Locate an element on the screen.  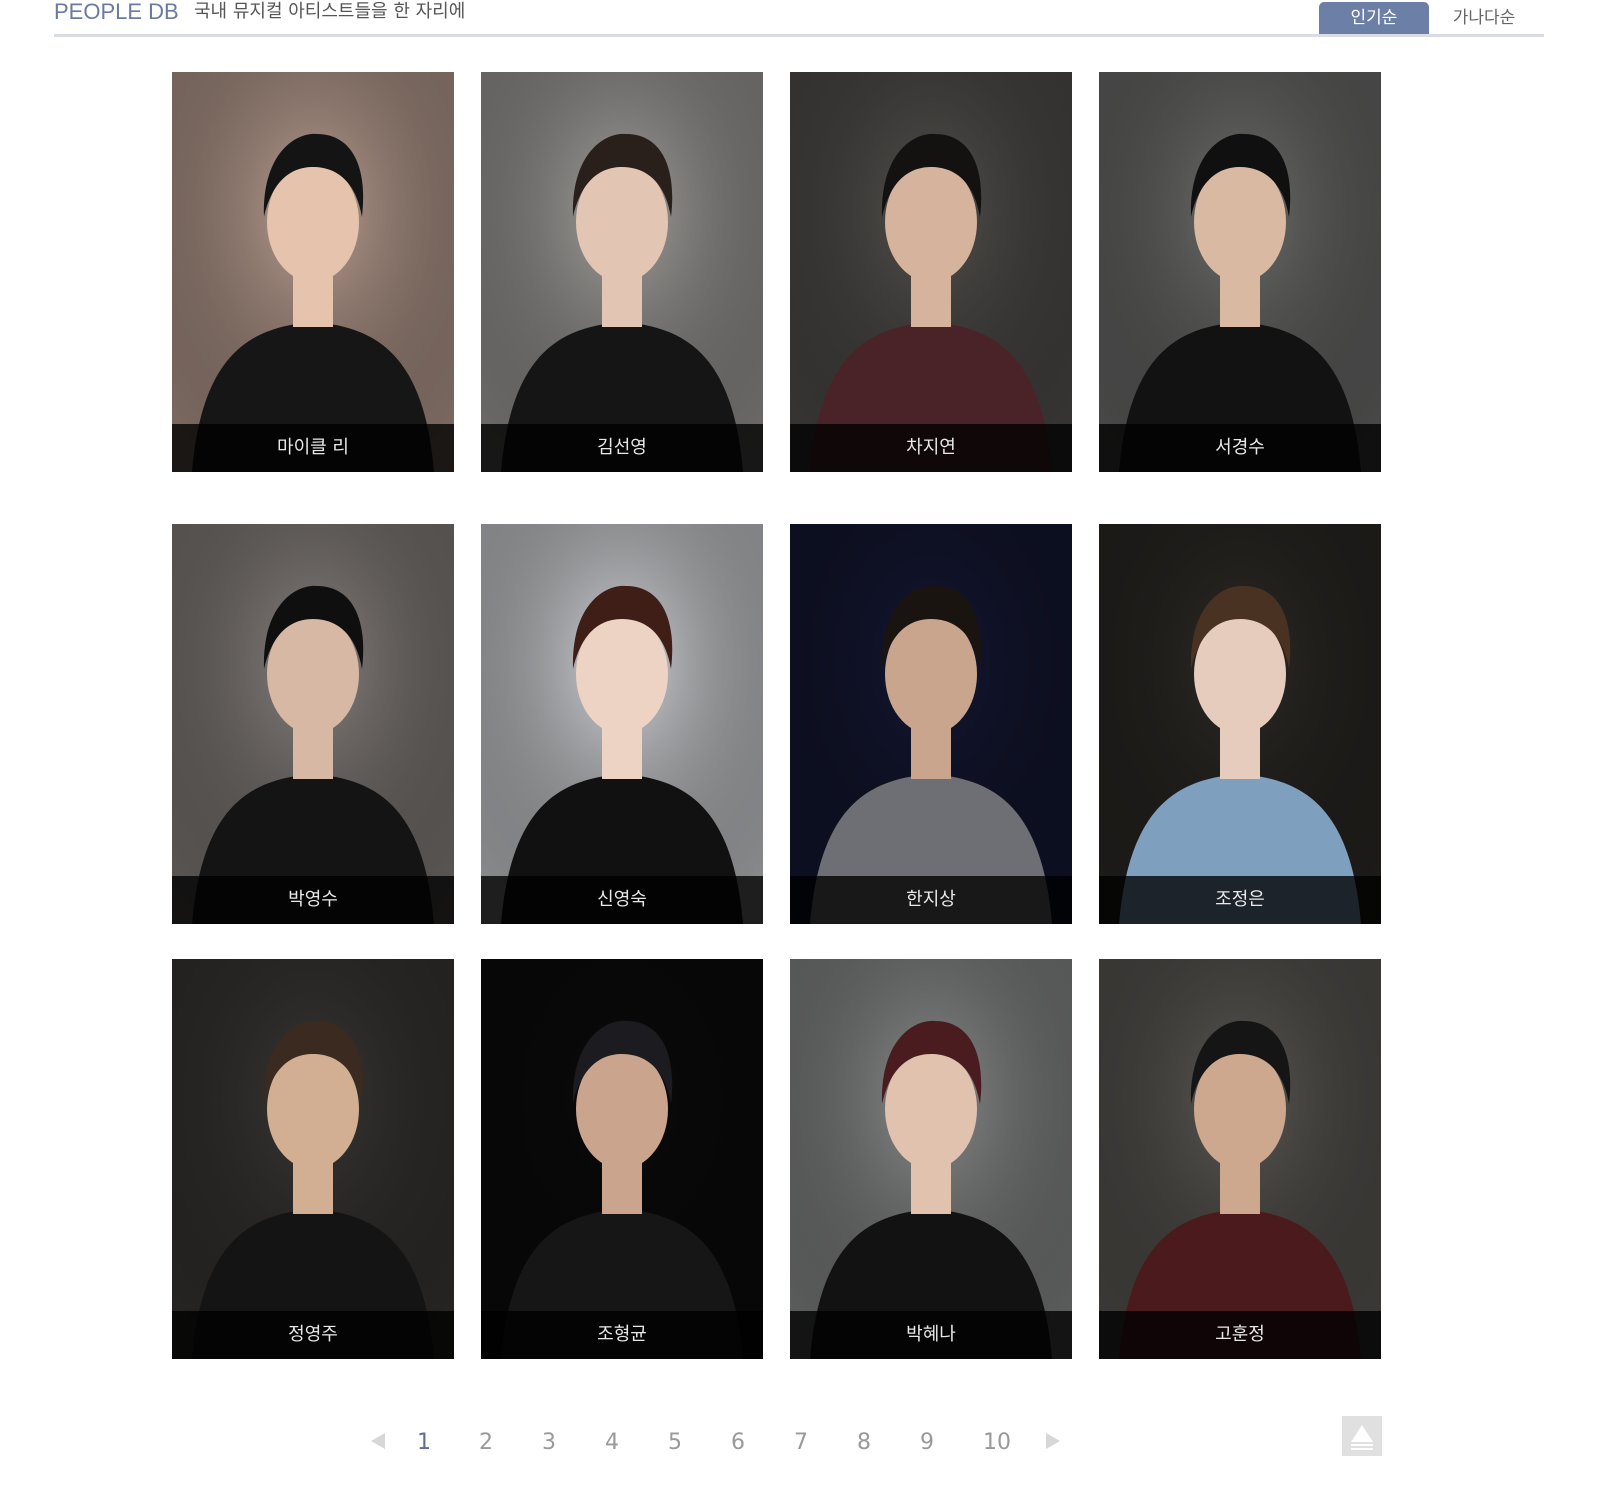
scroll-top-icon is located at coordinates (1362, 1437).